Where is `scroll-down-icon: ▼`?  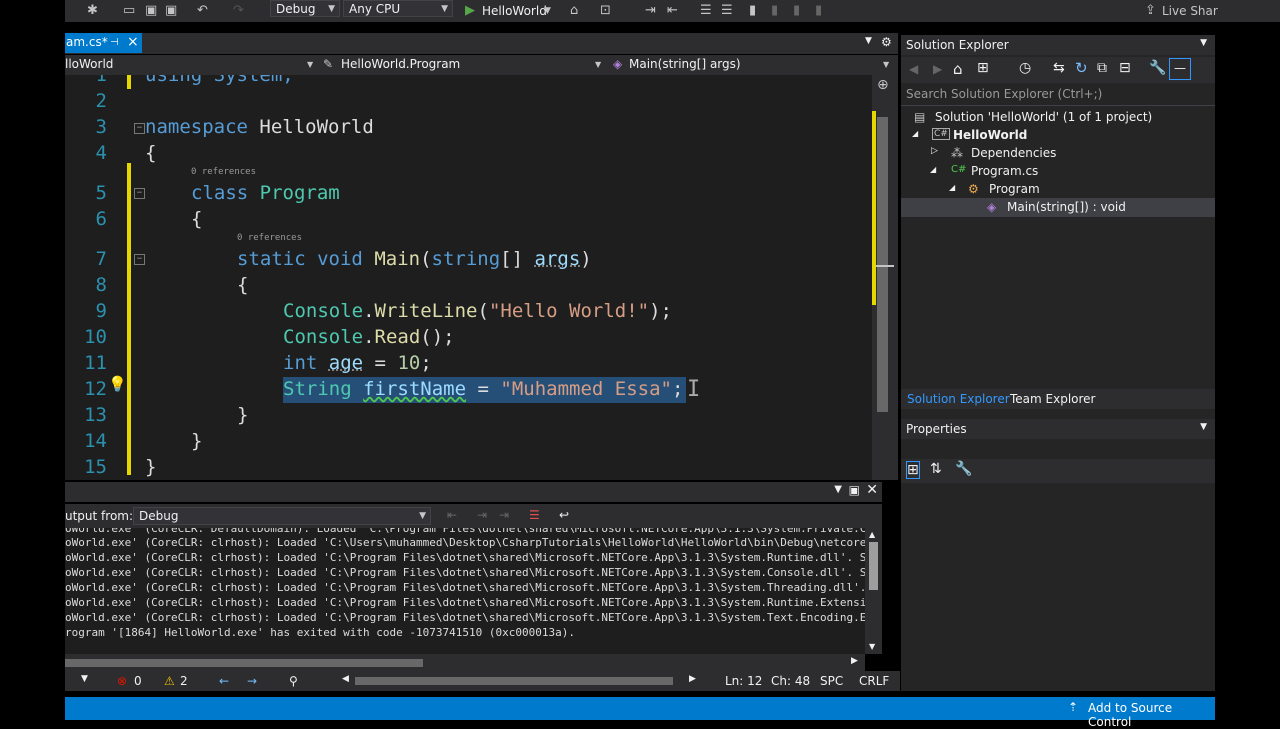
scroll-down-icon: ▼ is located at coordinates (872, 646).